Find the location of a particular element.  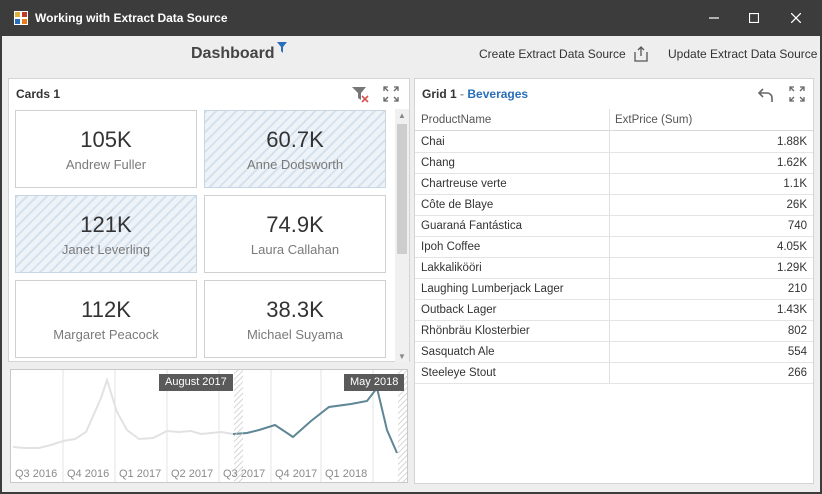

drill-up-icon is located at coordinates (766, 94).